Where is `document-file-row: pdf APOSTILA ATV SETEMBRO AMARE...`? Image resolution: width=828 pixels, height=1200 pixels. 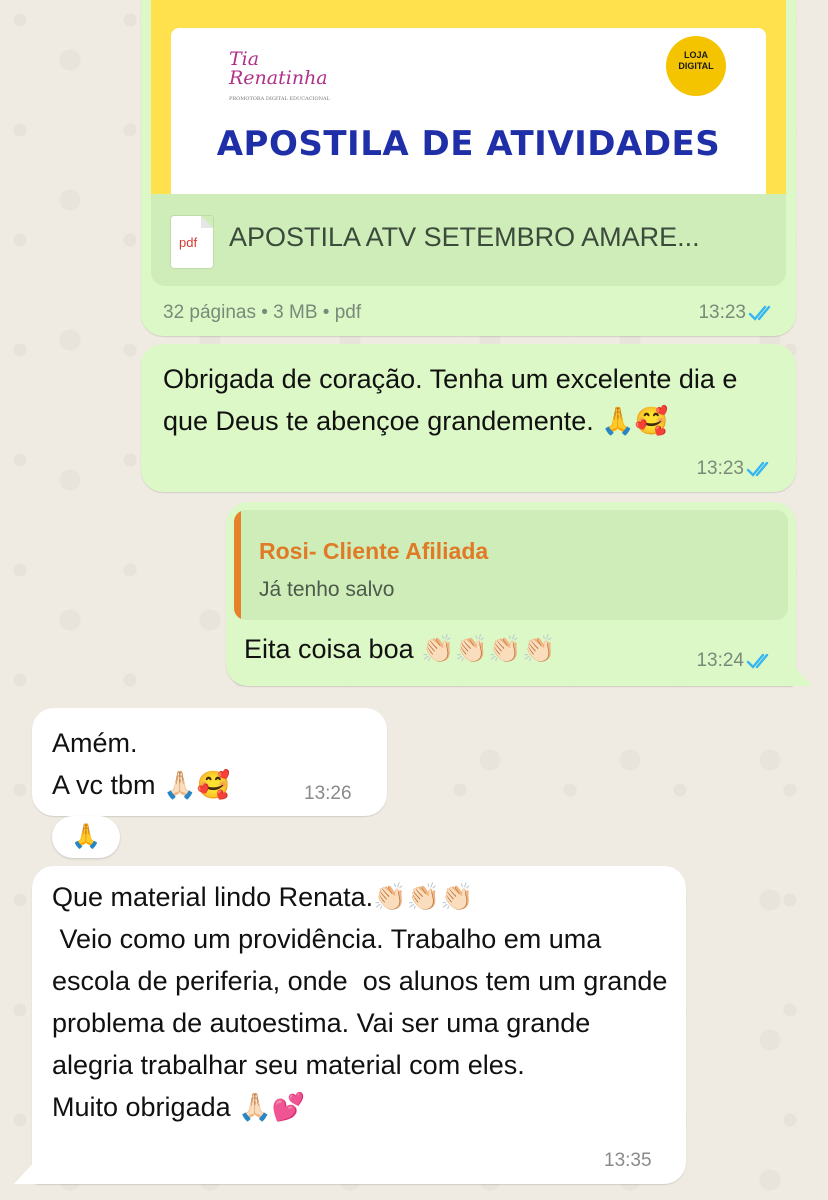
document-file-row: pdf APOSTILA ATV SETEMBRO AMARE... is located at coordinates (468, 240).